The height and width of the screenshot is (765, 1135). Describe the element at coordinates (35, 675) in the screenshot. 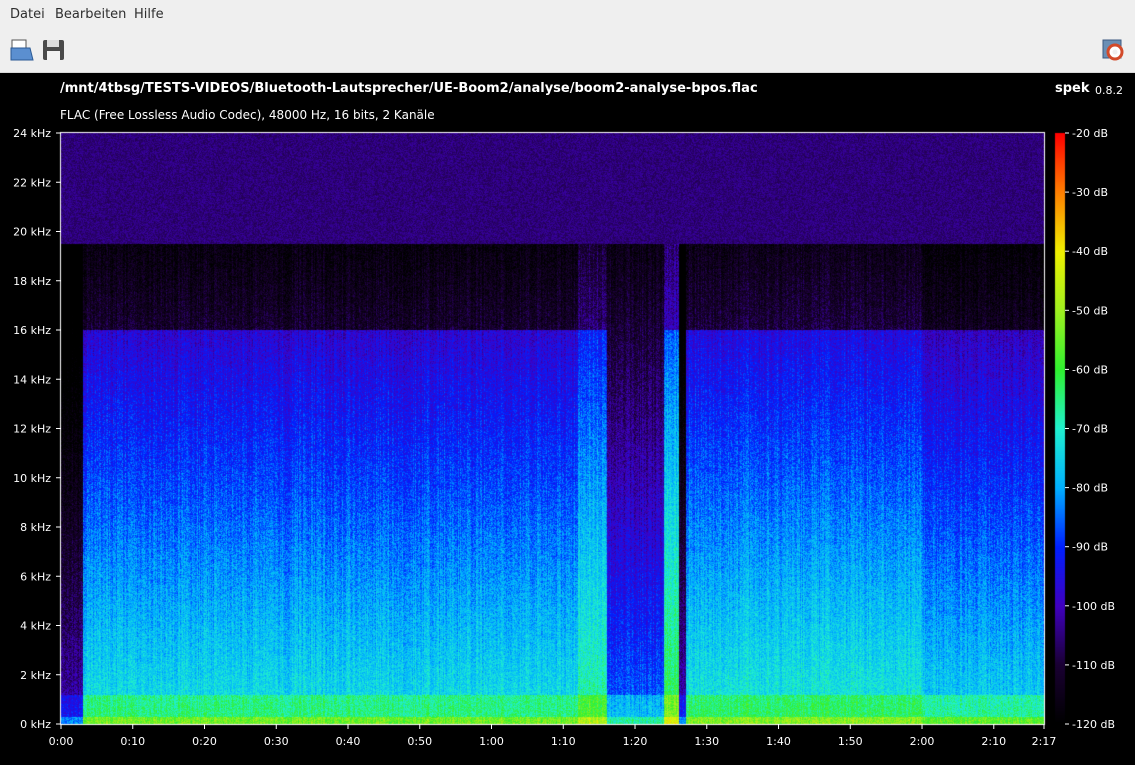

I see `y-tick-label: 2 kHz` at that location.